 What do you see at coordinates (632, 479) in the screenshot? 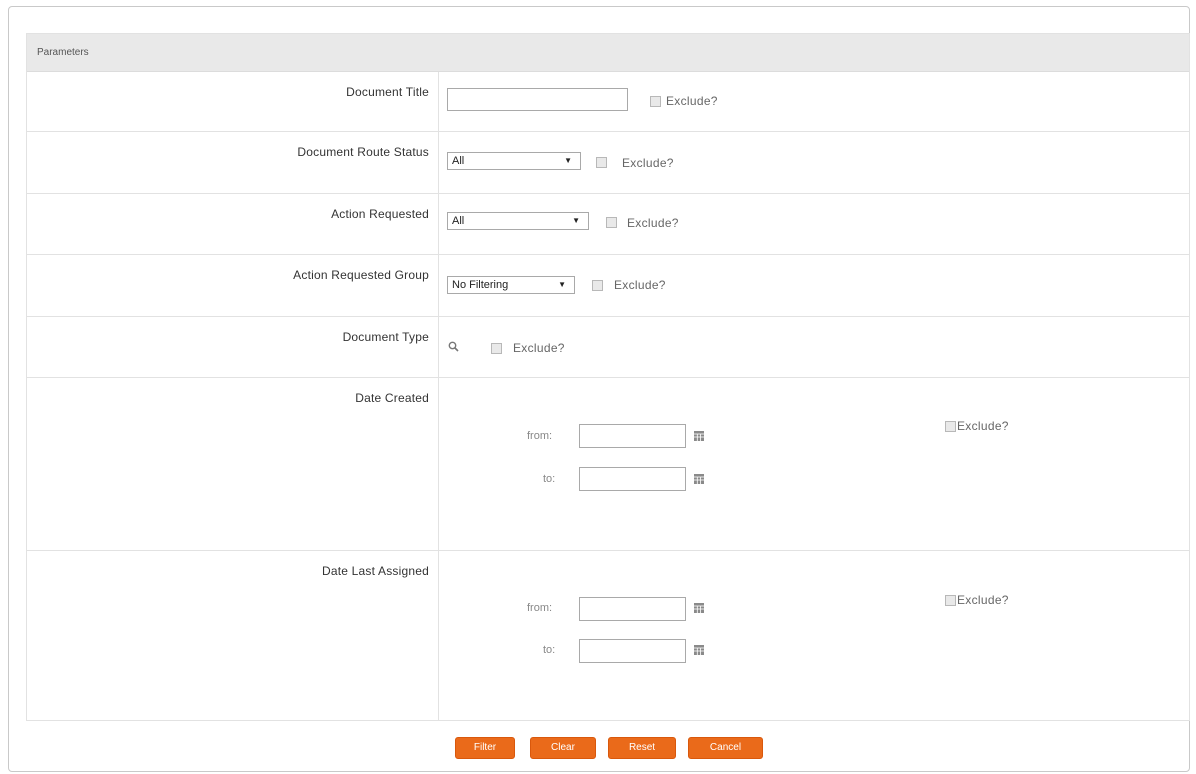
I see `date-created-to-input` at bounding box center [632, 479].